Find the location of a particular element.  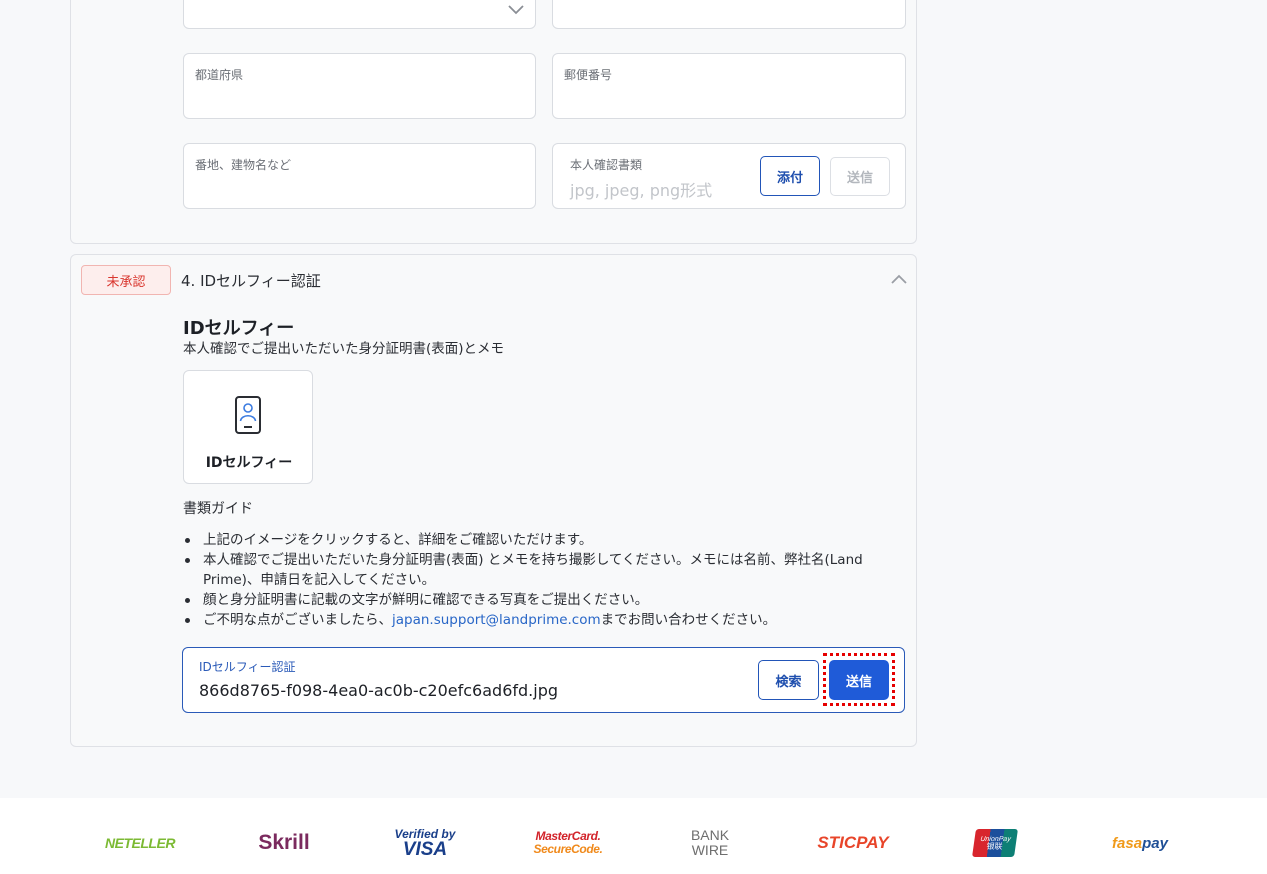

support-email-link: japan.support@landprime.com is located at coordinates (496, 620).